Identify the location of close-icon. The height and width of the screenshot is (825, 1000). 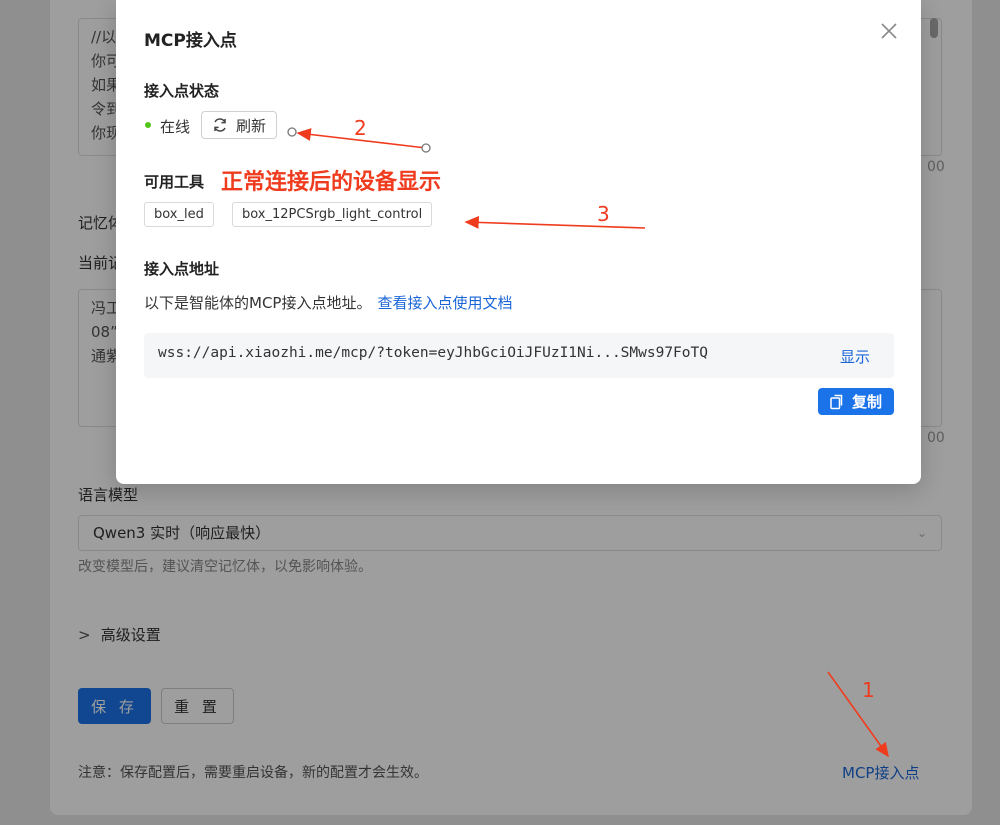
(889, 31).